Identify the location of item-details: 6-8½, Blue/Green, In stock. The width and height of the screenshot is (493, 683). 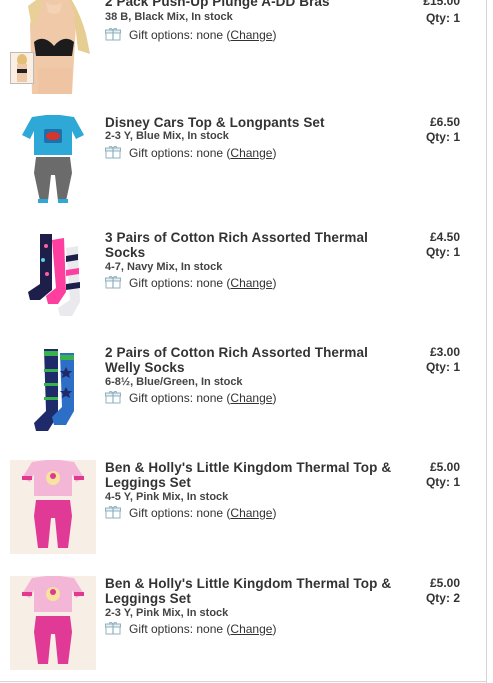
(174, 382).